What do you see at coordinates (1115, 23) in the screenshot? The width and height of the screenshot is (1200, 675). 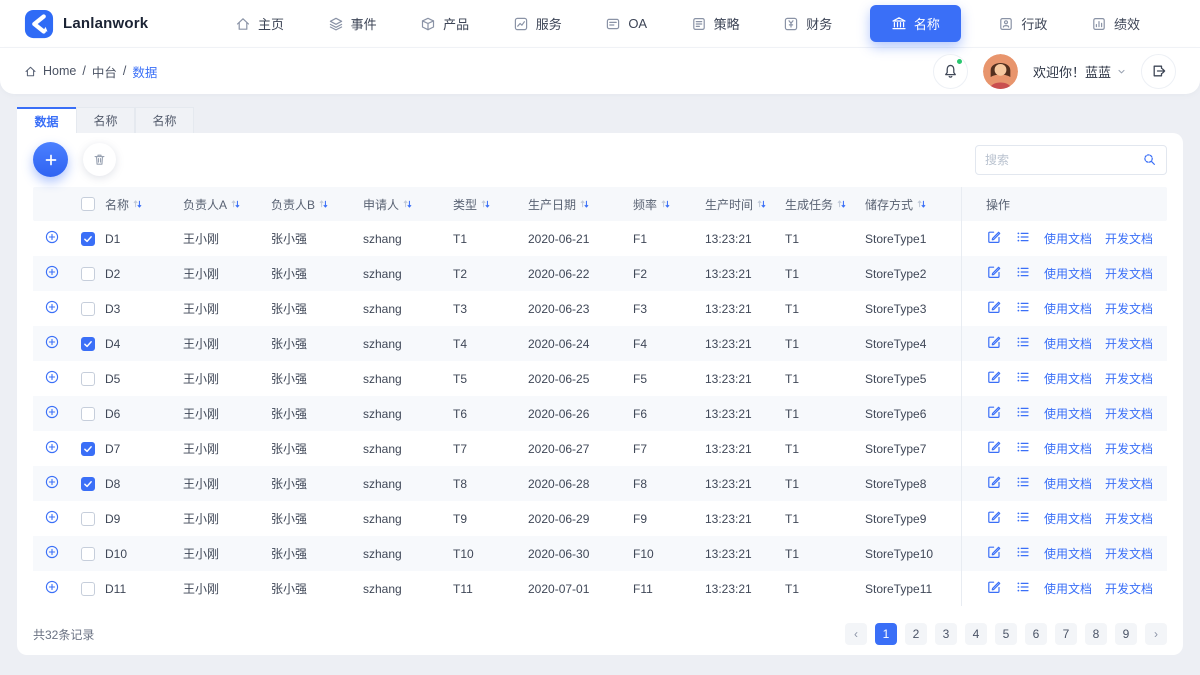 I see `nav-item-performance: 绩效` at bounding box center [1115, 23].